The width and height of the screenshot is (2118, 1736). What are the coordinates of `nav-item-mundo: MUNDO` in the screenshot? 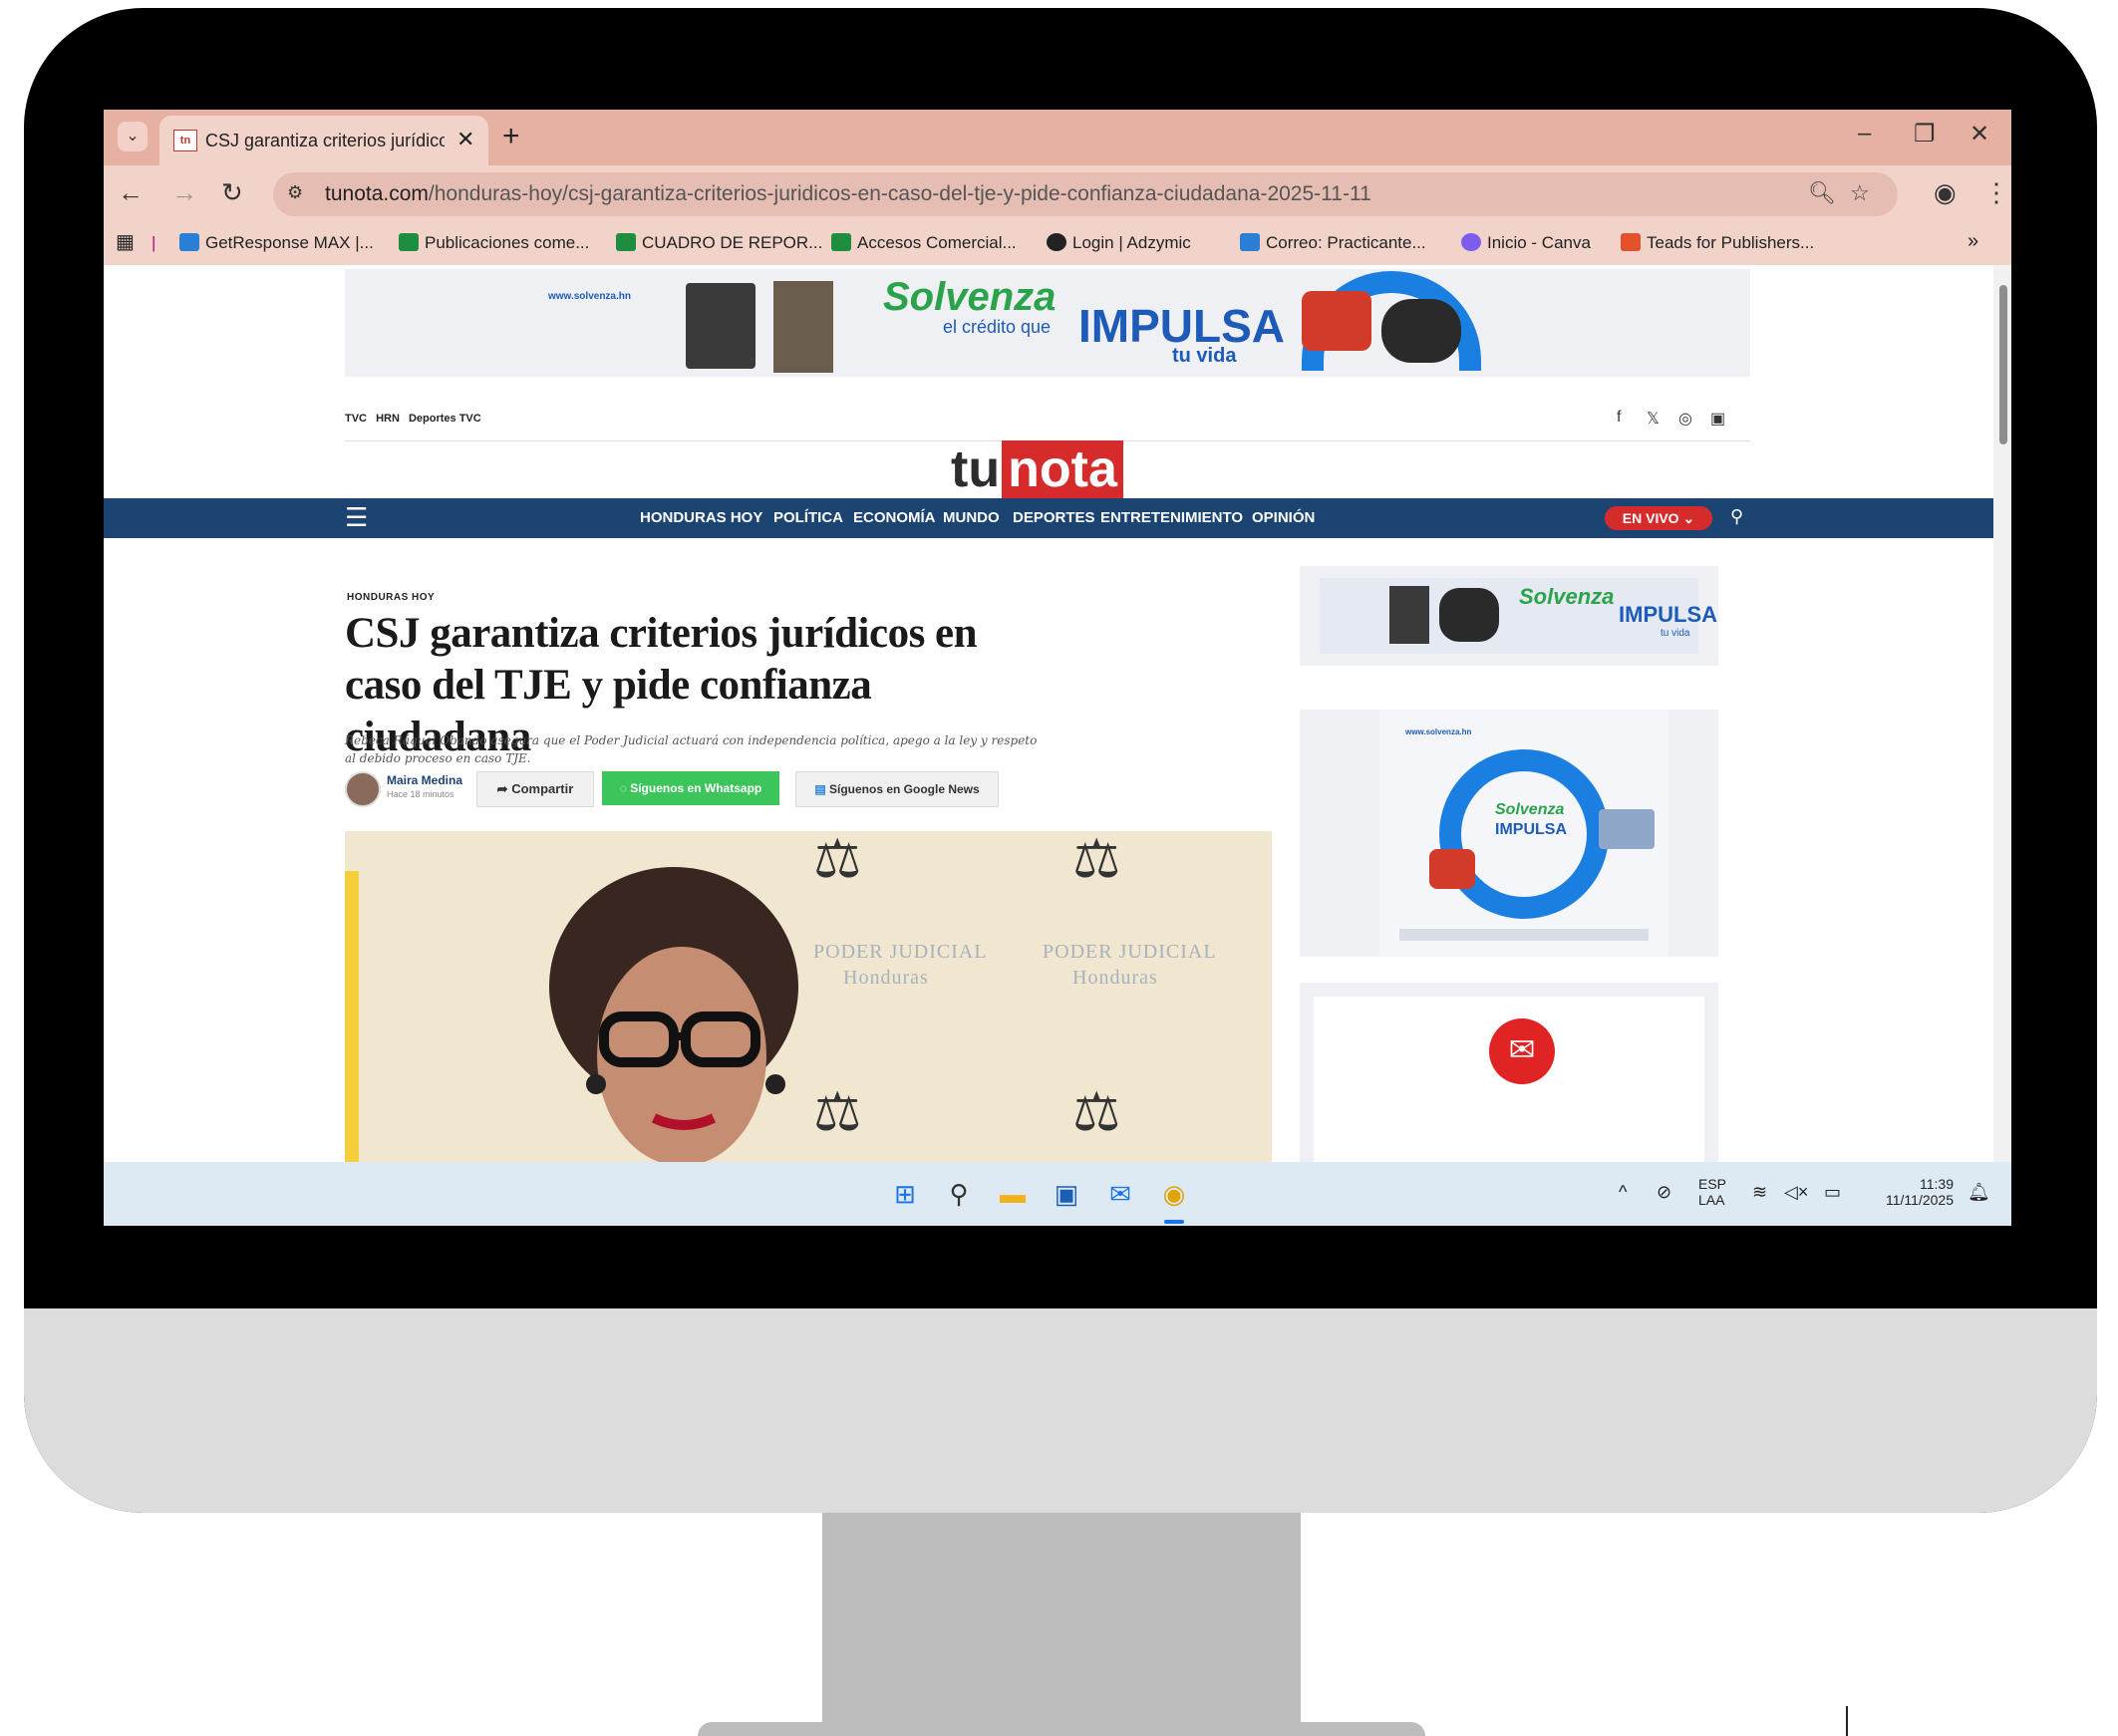 It's located at (971, 517).